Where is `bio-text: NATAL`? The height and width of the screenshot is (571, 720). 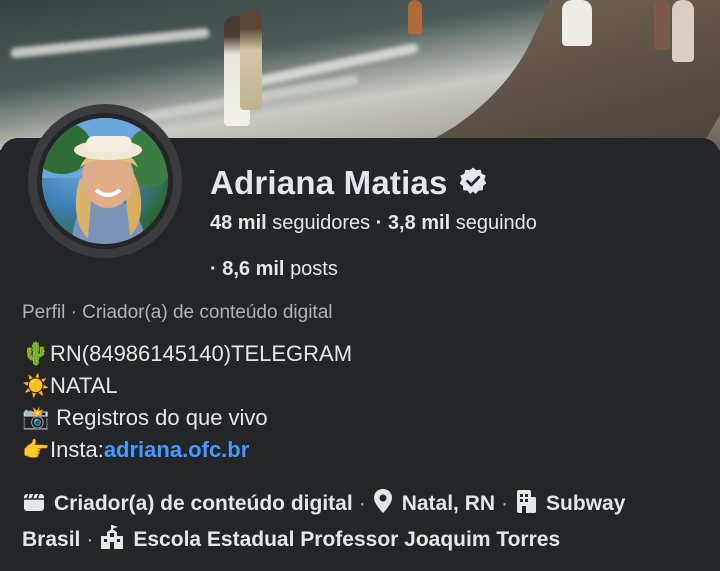 bio-text: NATAL is located at coordinates (84, 385).